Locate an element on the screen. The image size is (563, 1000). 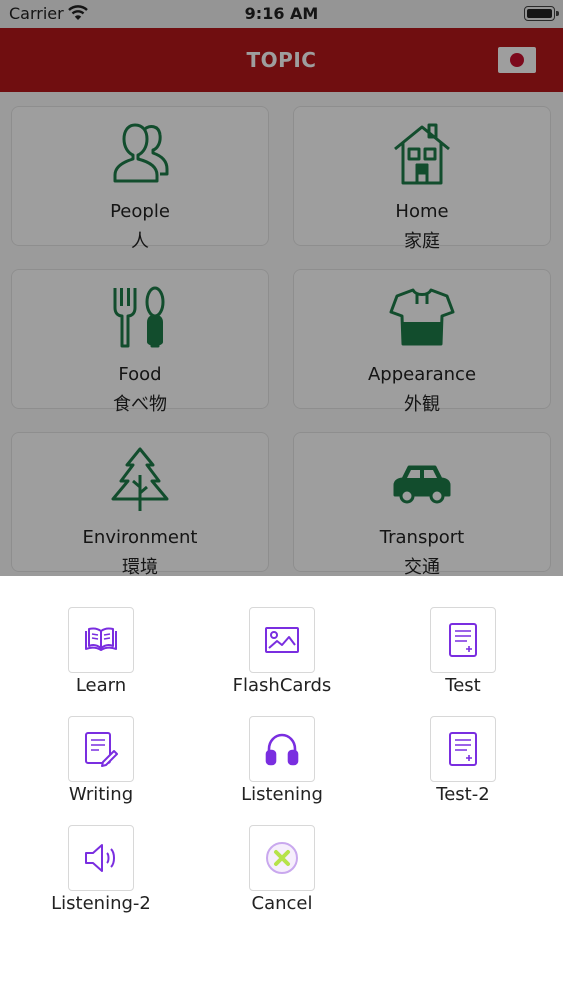
listening-button: Listening is located at coordinates (282, 745).